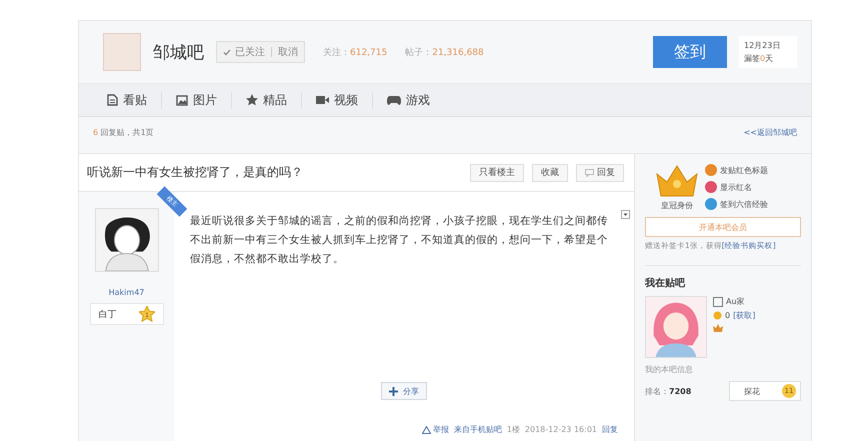 The image size is (863, 441). Describe the element at coordinates (727, 315) in the screenshot. I see `coin-count: 0` at that location.